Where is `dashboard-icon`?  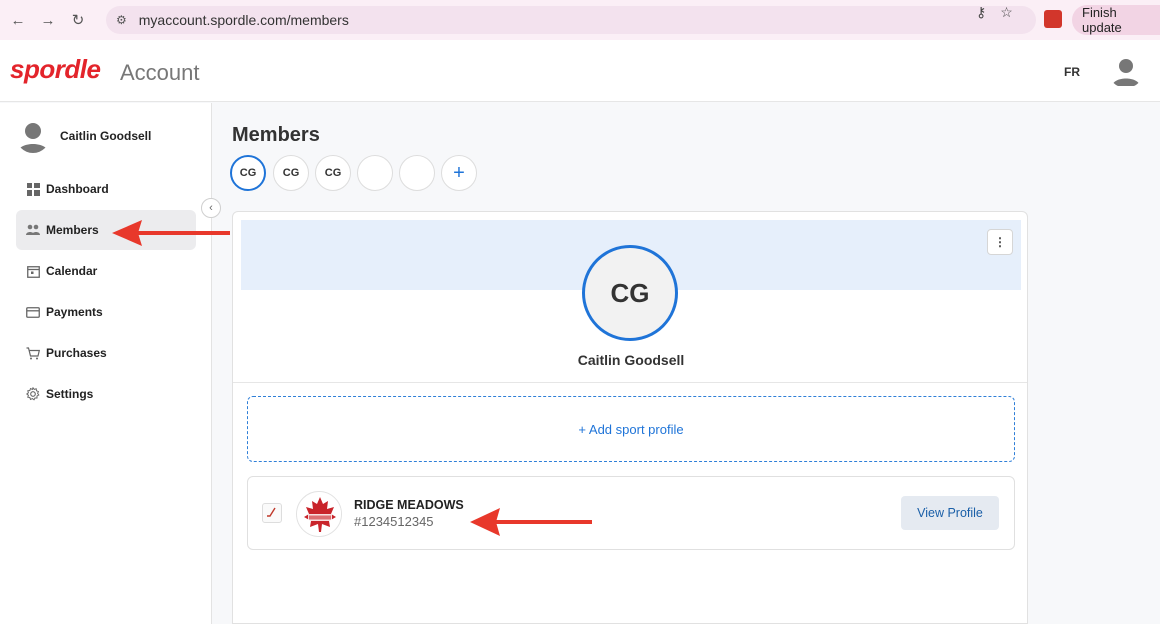 dashboard-icon is located at coordinates (33, 189).